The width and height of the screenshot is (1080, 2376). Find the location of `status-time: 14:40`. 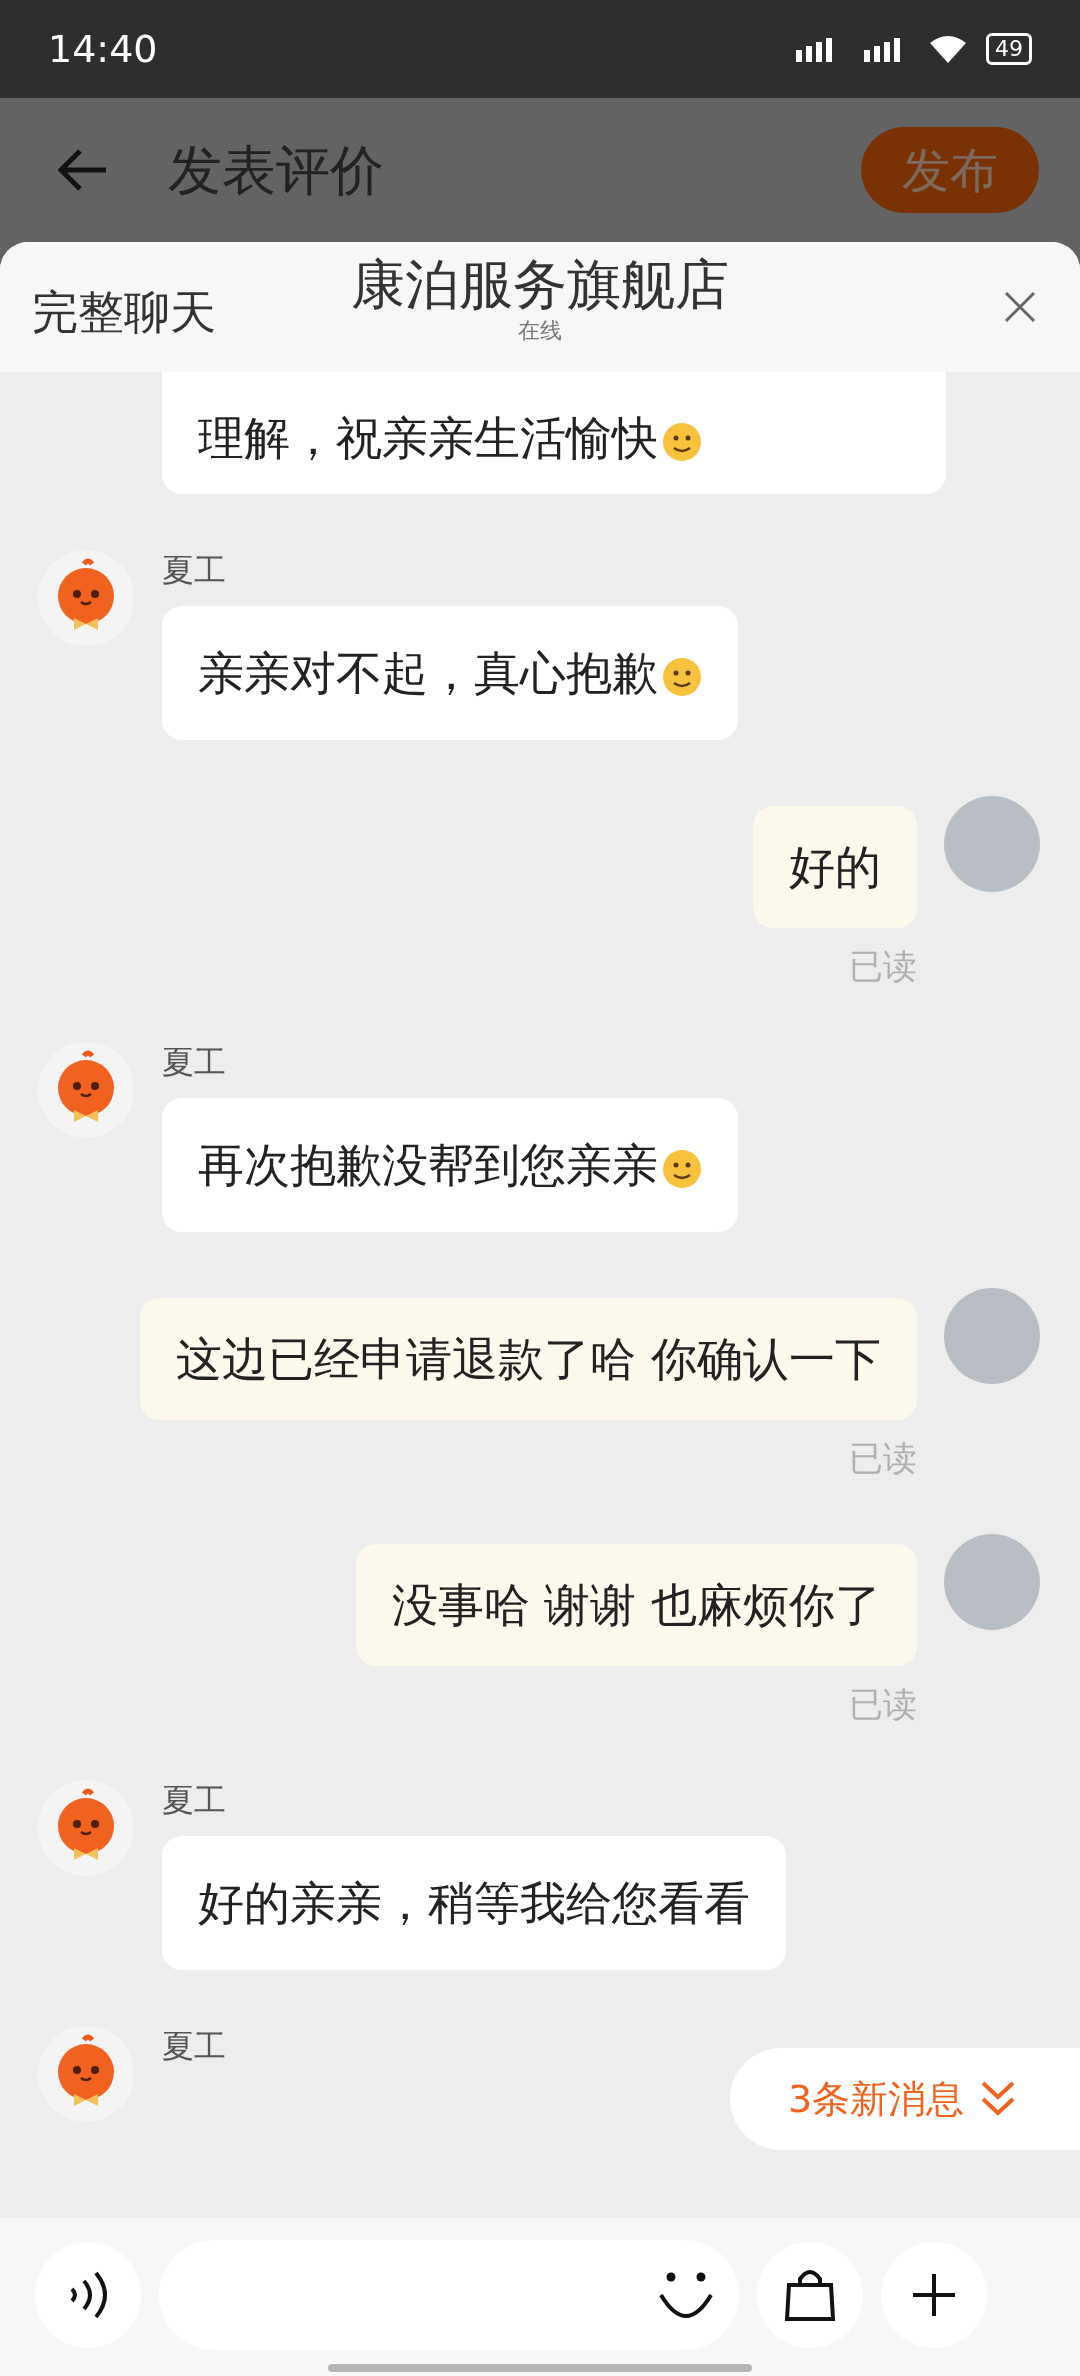

status-time: 14:40 is located at coordinates (103, 49).